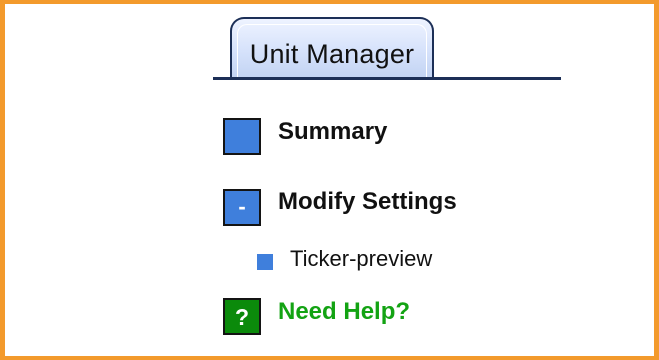 The height and width of the screenshot is (360, 659). I want to click on submenu-item-ticker-preview-label: Ticker-preview, so click(361, 258).